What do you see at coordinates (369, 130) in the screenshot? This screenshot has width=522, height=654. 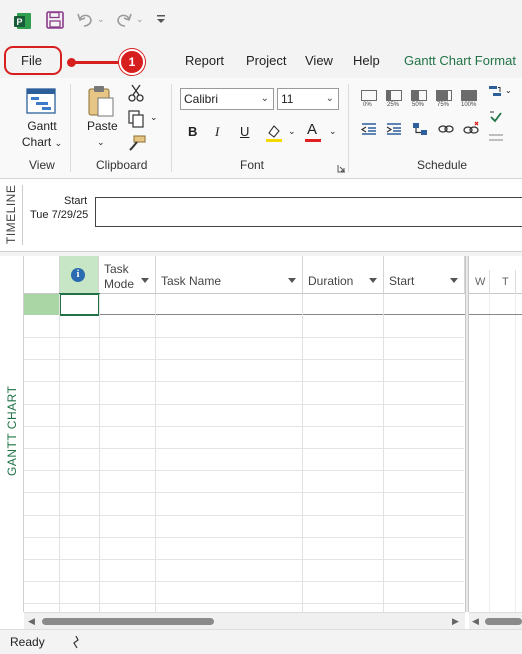 I see `outdent-icon` at bounding box center [369, 130].